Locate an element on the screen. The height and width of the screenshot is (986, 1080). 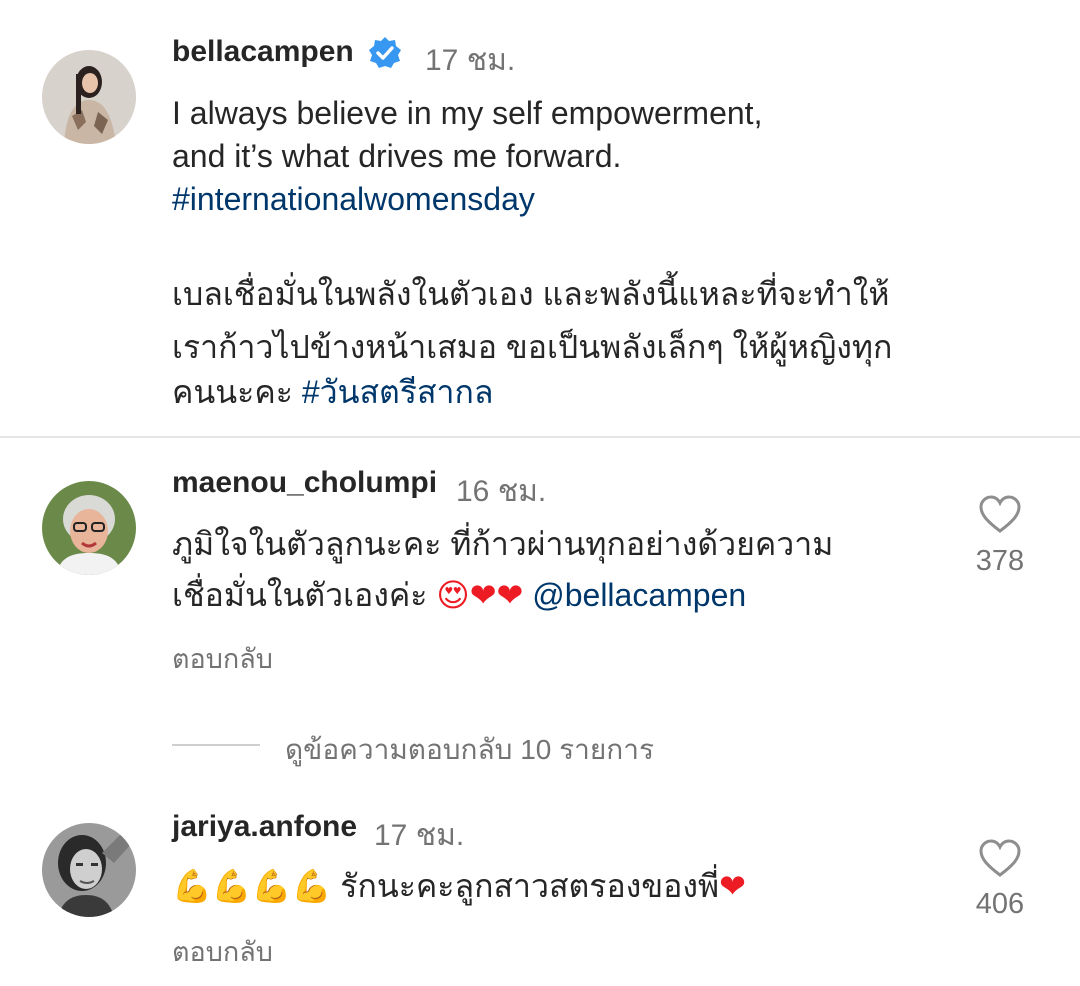
hashtag-link: #วันสตรีสากล is located at coordinates (398, 392).